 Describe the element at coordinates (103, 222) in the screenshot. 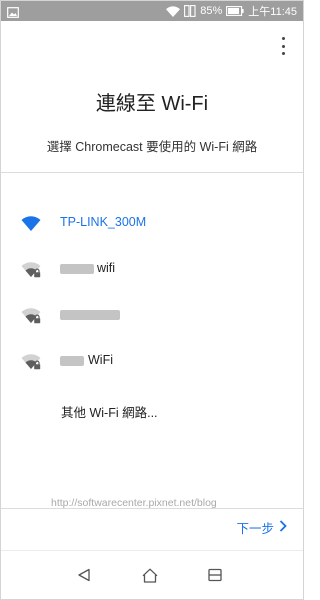

I see `network-name: TP-LINK_300M` at that location.